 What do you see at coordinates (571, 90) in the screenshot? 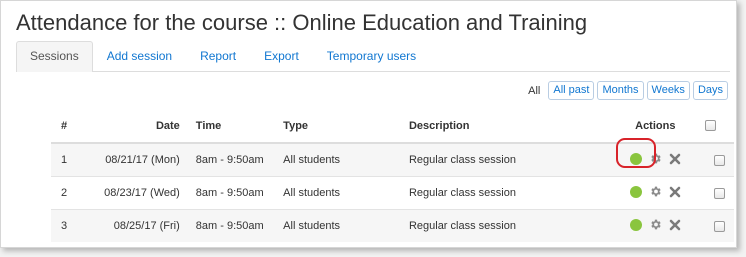
I see `filter-all-past-button: All past` at bounding box center [571, 90].